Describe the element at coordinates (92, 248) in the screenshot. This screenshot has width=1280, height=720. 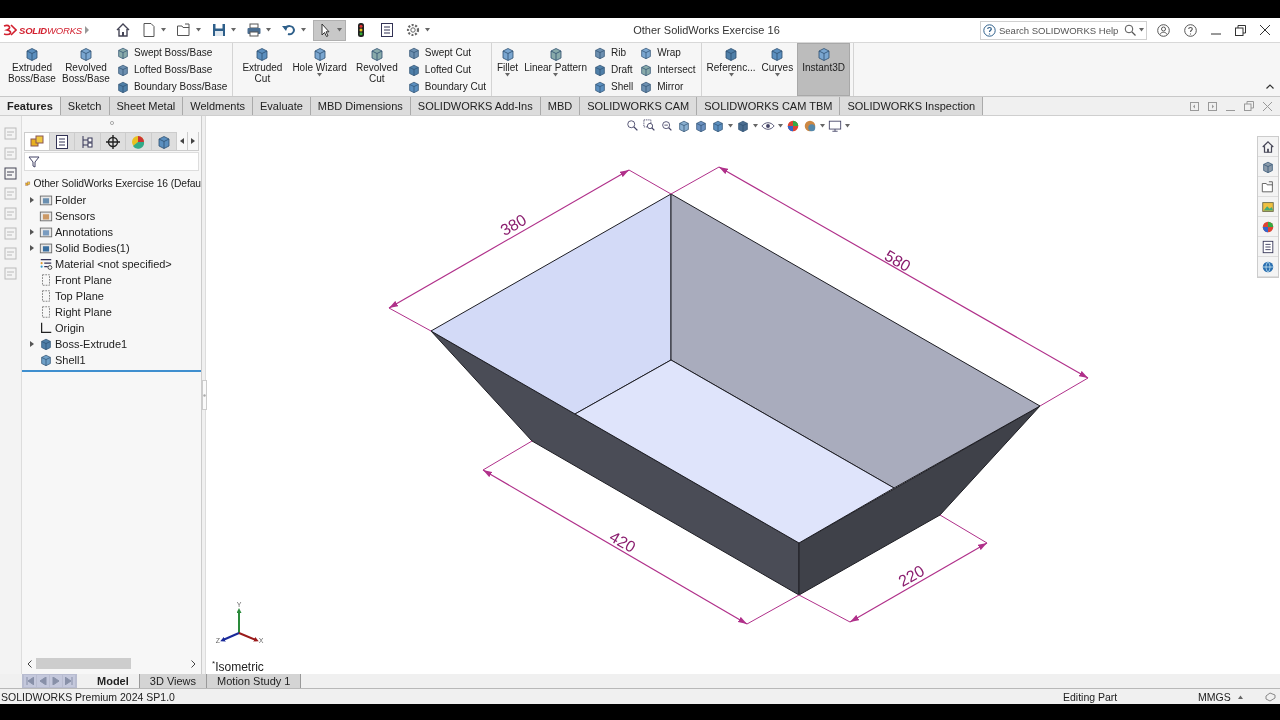
I see `tree-item: Solid Bodies(1)` at that location.